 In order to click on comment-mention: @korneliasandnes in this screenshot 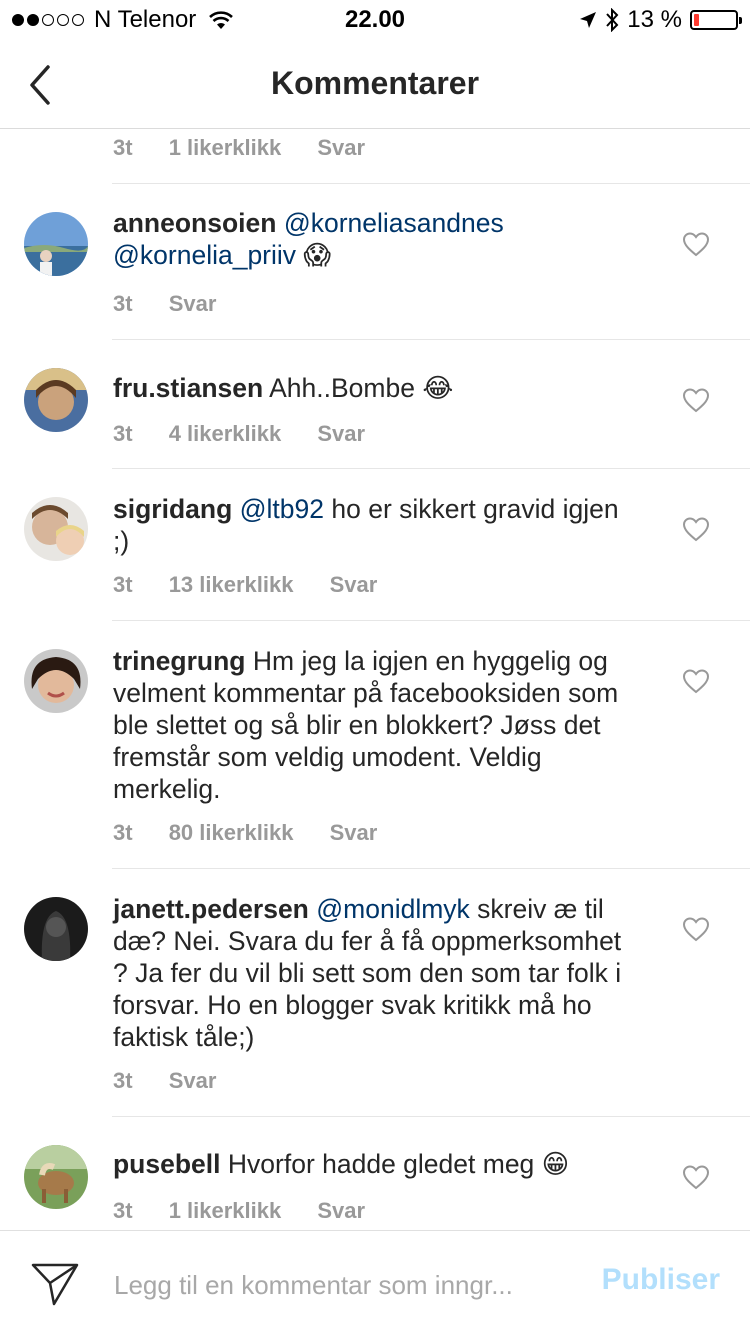, I will do `click(394, 223)`.